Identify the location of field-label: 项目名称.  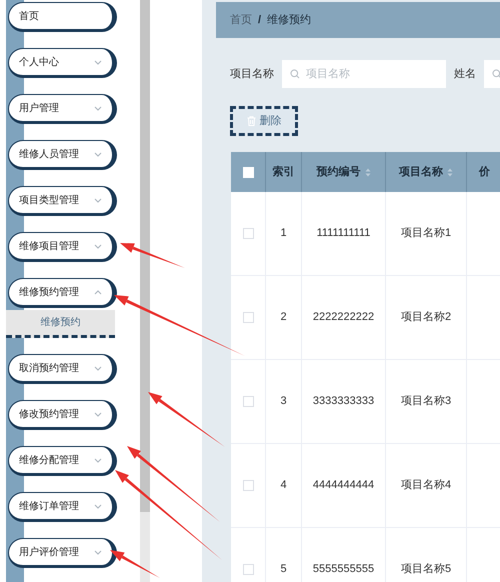
(252, 74).